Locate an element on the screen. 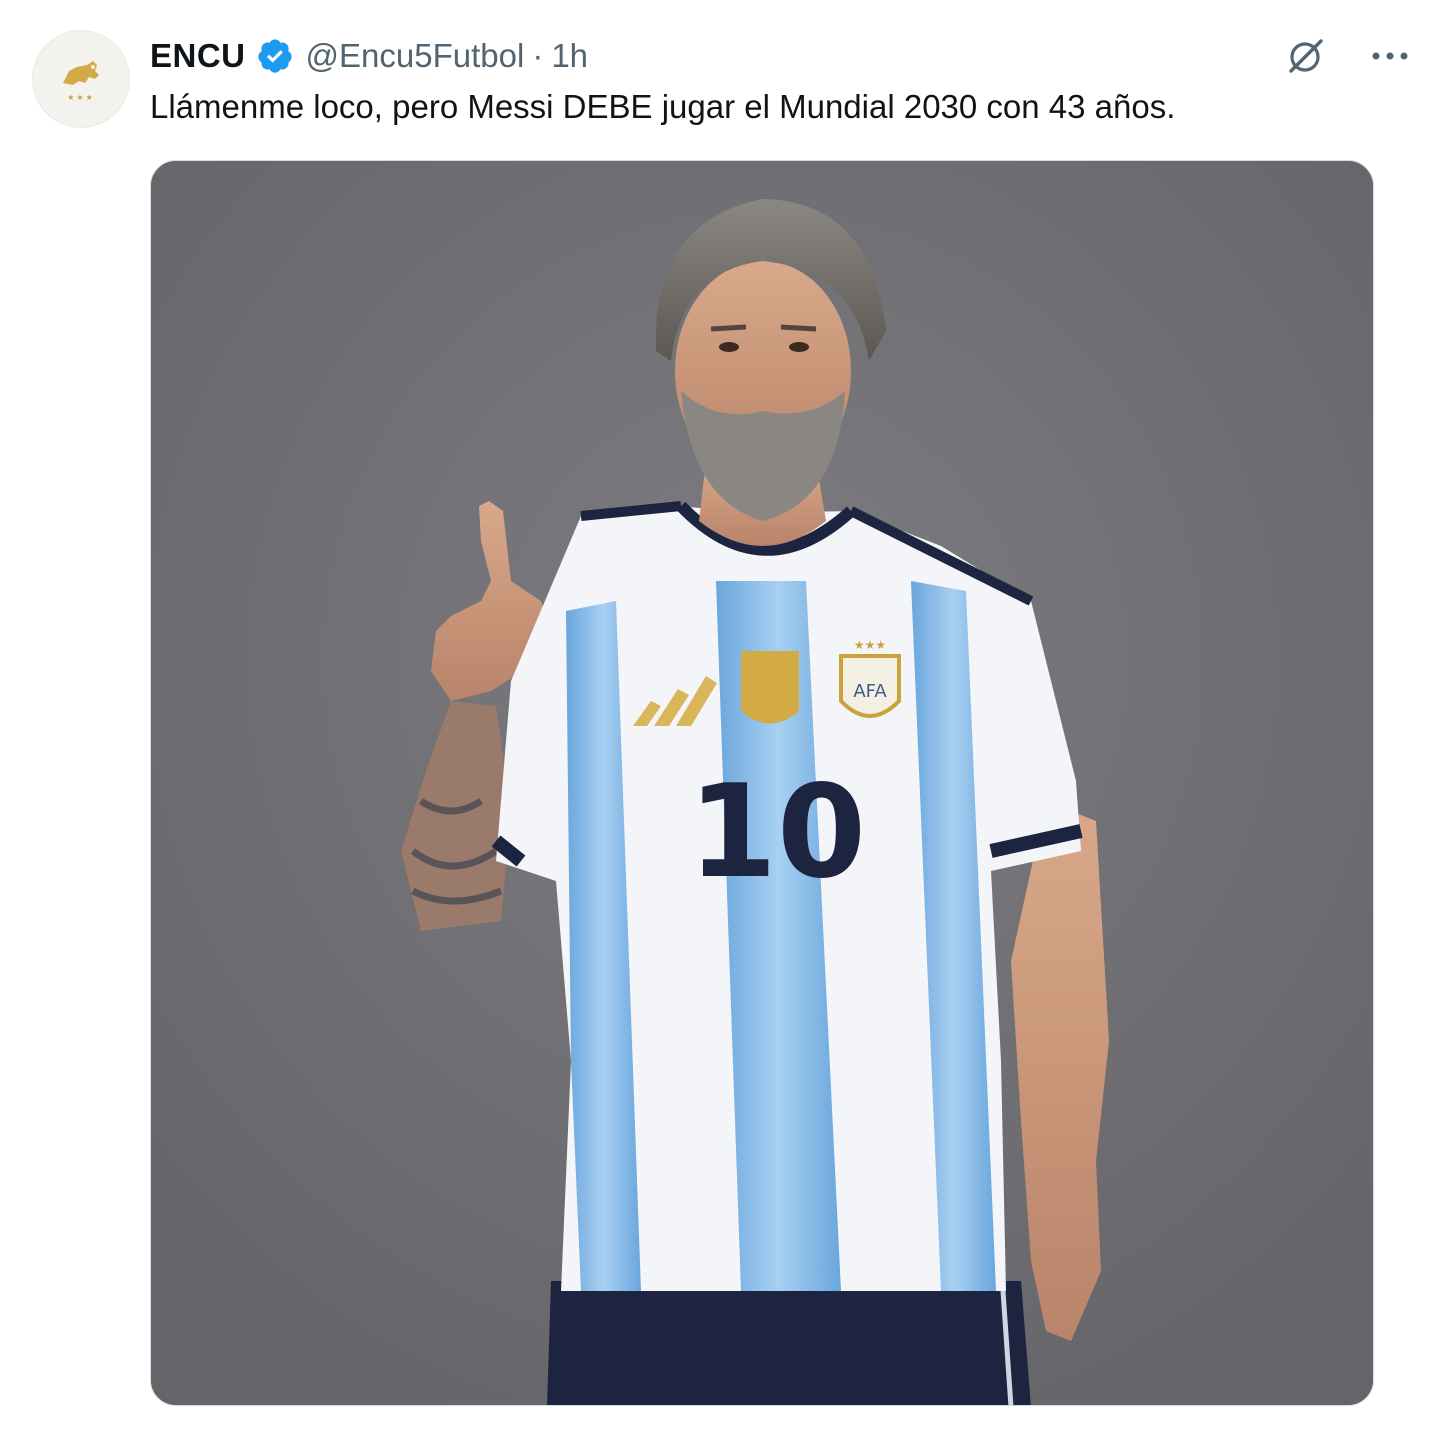  grok-icon is located at coordinates (1306, 56).